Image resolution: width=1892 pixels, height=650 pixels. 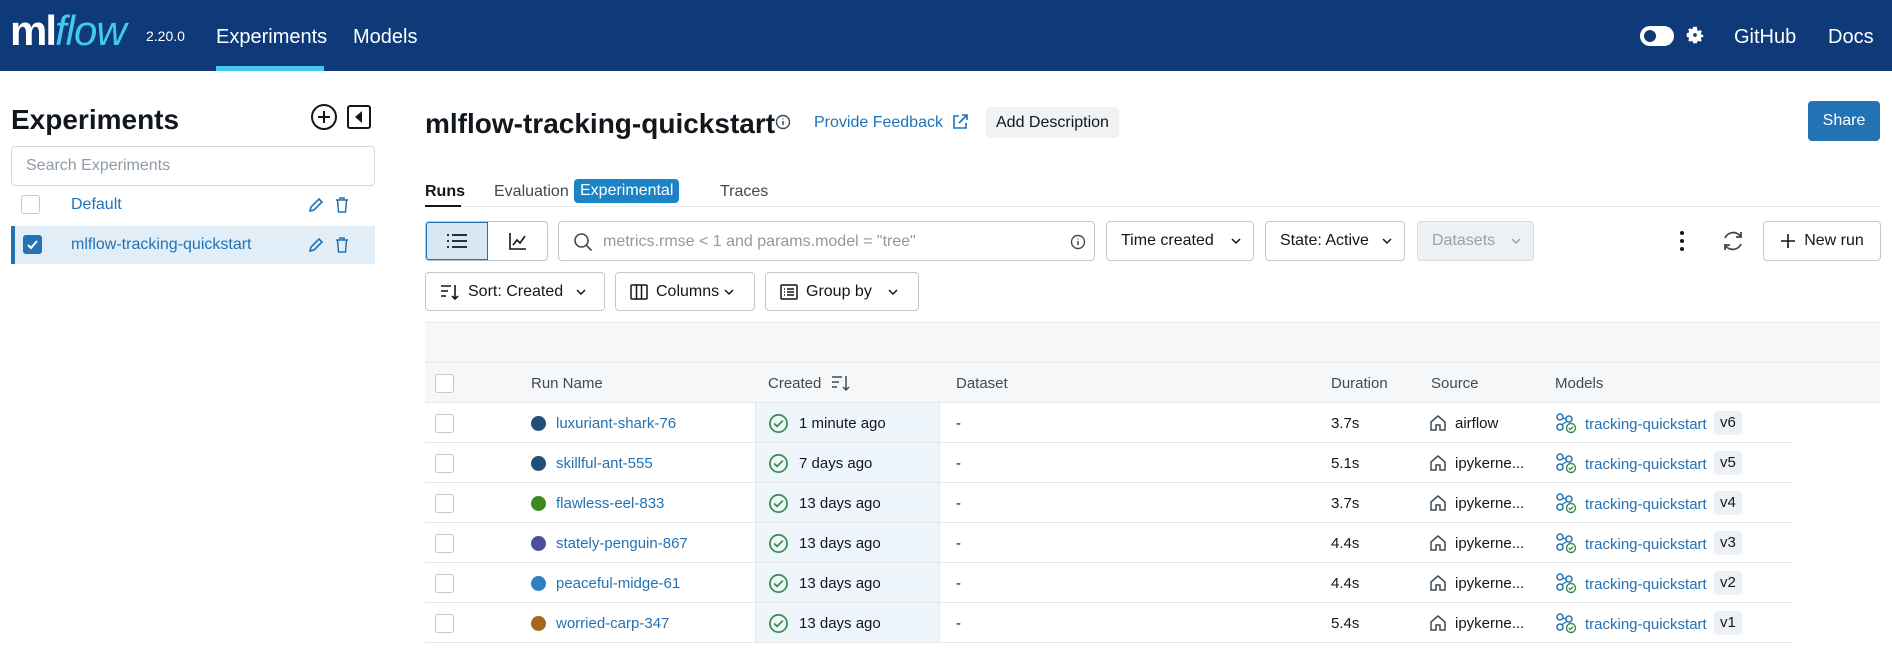 I want to click on docs-link: Docs, so click(x=1851, y=37).